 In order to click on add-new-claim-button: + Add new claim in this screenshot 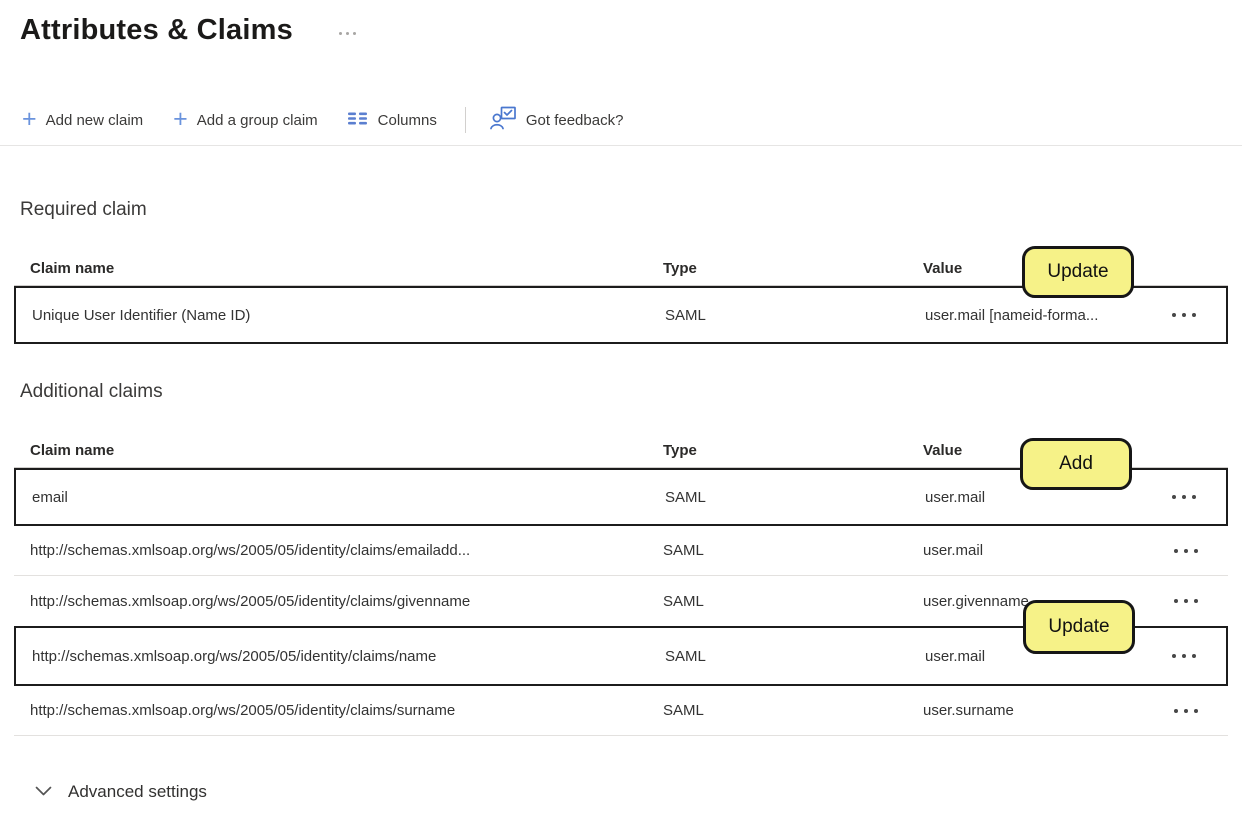, I will do `click(82, 118)`.